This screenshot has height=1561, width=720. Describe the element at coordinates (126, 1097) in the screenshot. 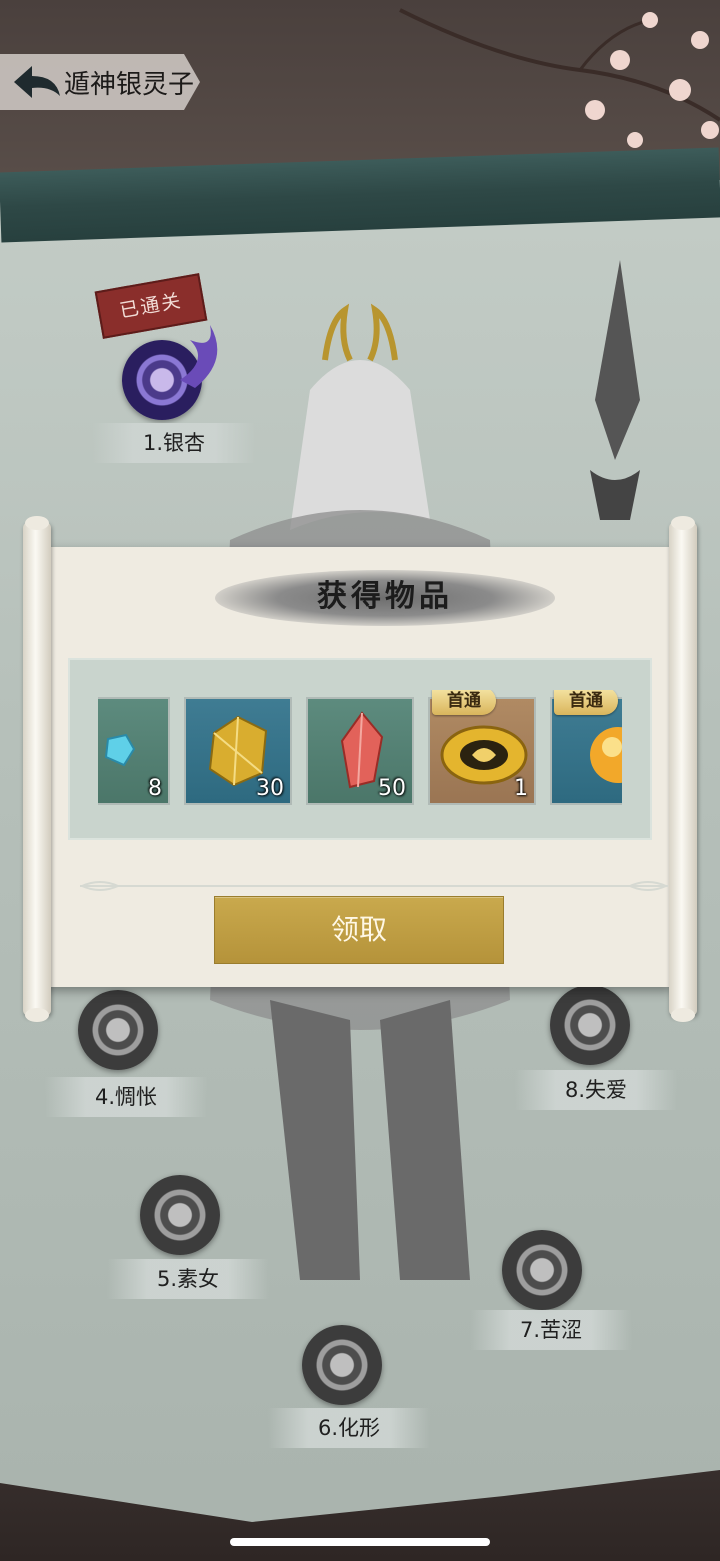

I see `stage-label-4: 4.惆怅` at that location.